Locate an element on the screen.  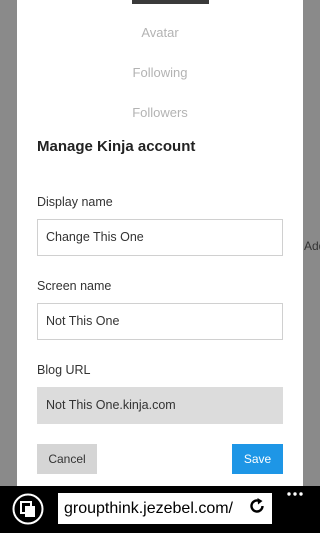
screen-name-label: Screen name is located at coordinates (74, 286).